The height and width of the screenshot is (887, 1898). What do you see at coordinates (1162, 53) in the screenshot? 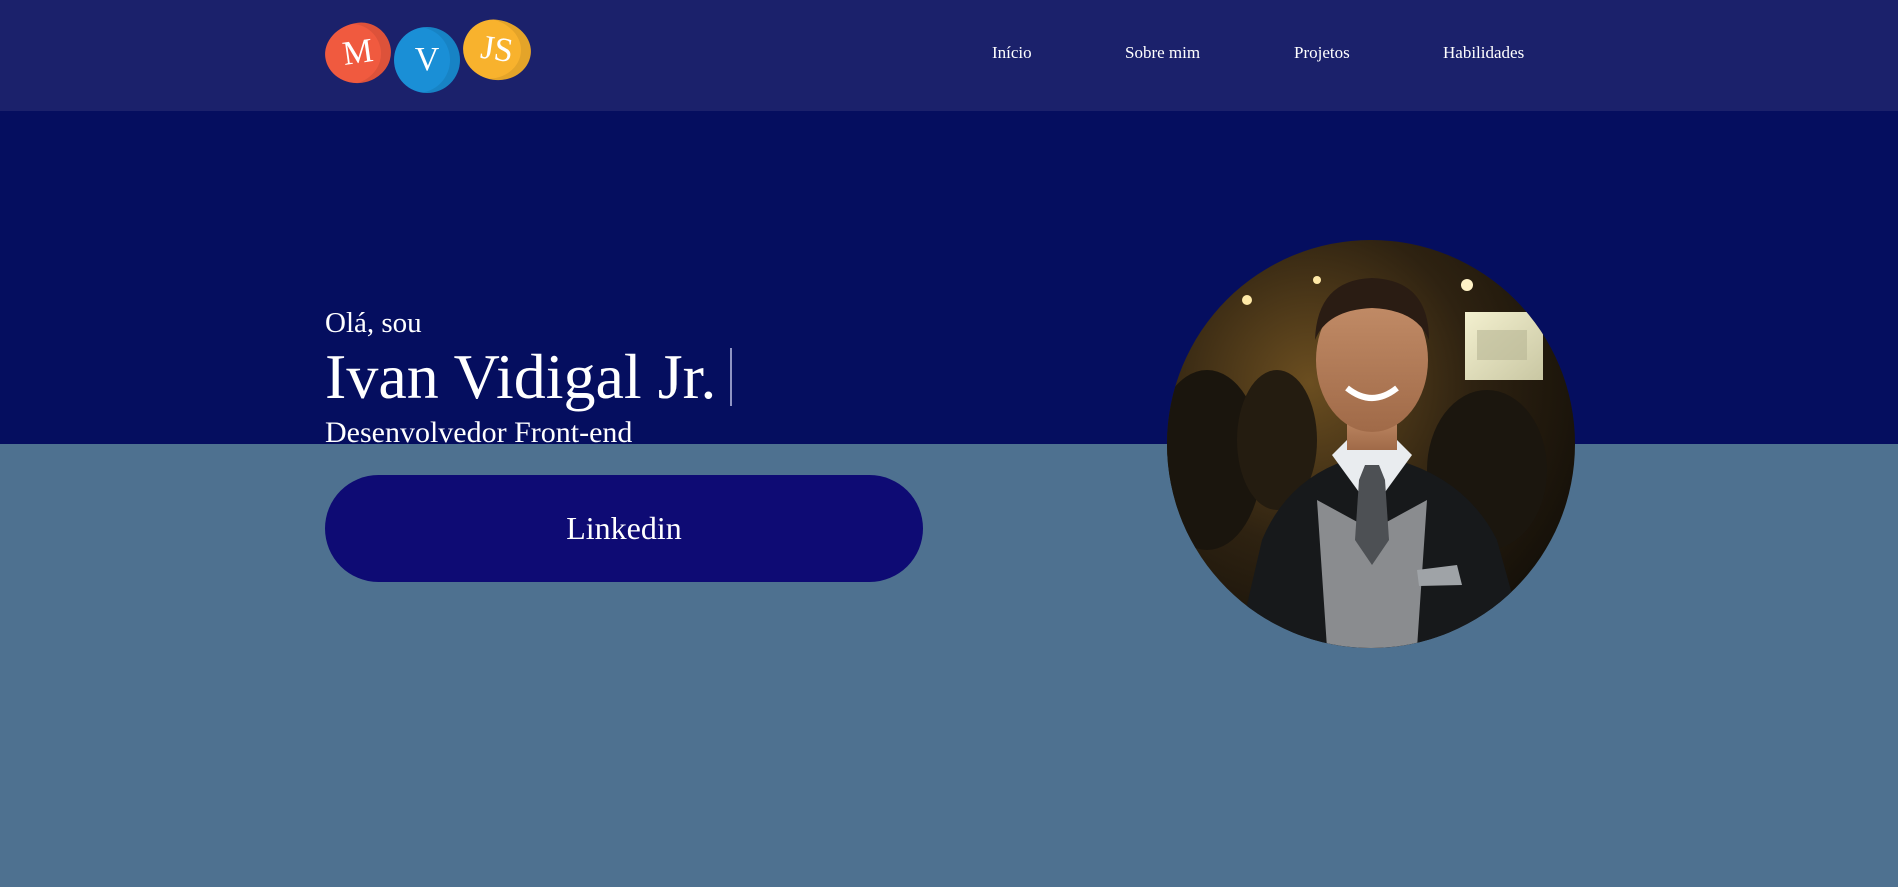
I see `nav-item-sobre-mim: Sobre mim` at bounding box center [1162, 53].